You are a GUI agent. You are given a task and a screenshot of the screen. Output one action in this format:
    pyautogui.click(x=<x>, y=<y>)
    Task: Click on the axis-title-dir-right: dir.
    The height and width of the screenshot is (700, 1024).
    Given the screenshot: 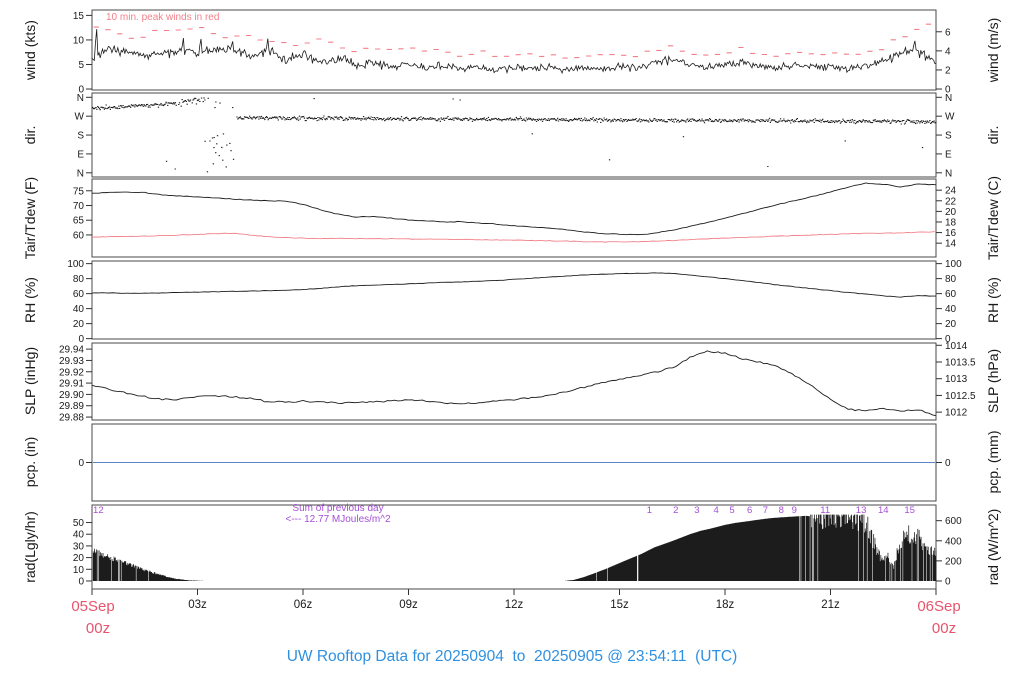 What is the action you would take?
    pyautogui.click(x=993, y=135)
    